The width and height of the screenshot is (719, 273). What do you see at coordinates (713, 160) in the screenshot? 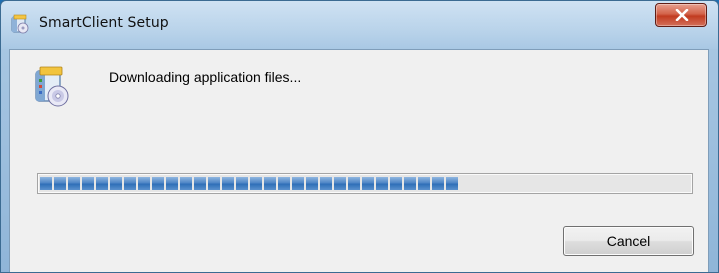
I see `window-frame-right` at bounding box center [713, 160].